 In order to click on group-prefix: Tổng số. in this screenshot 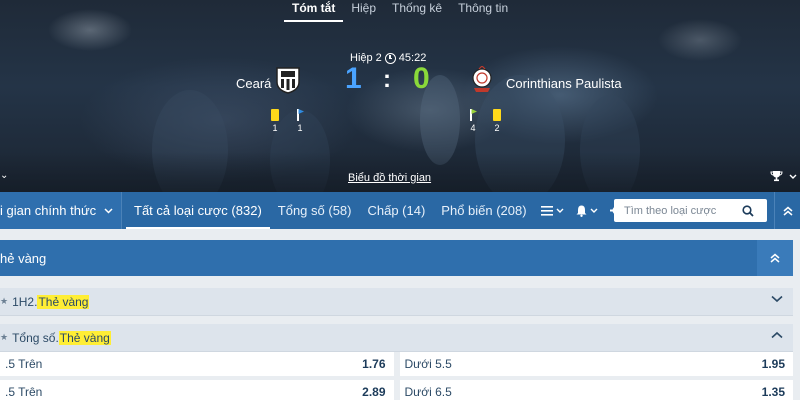, I will do `click(35, 337)`.